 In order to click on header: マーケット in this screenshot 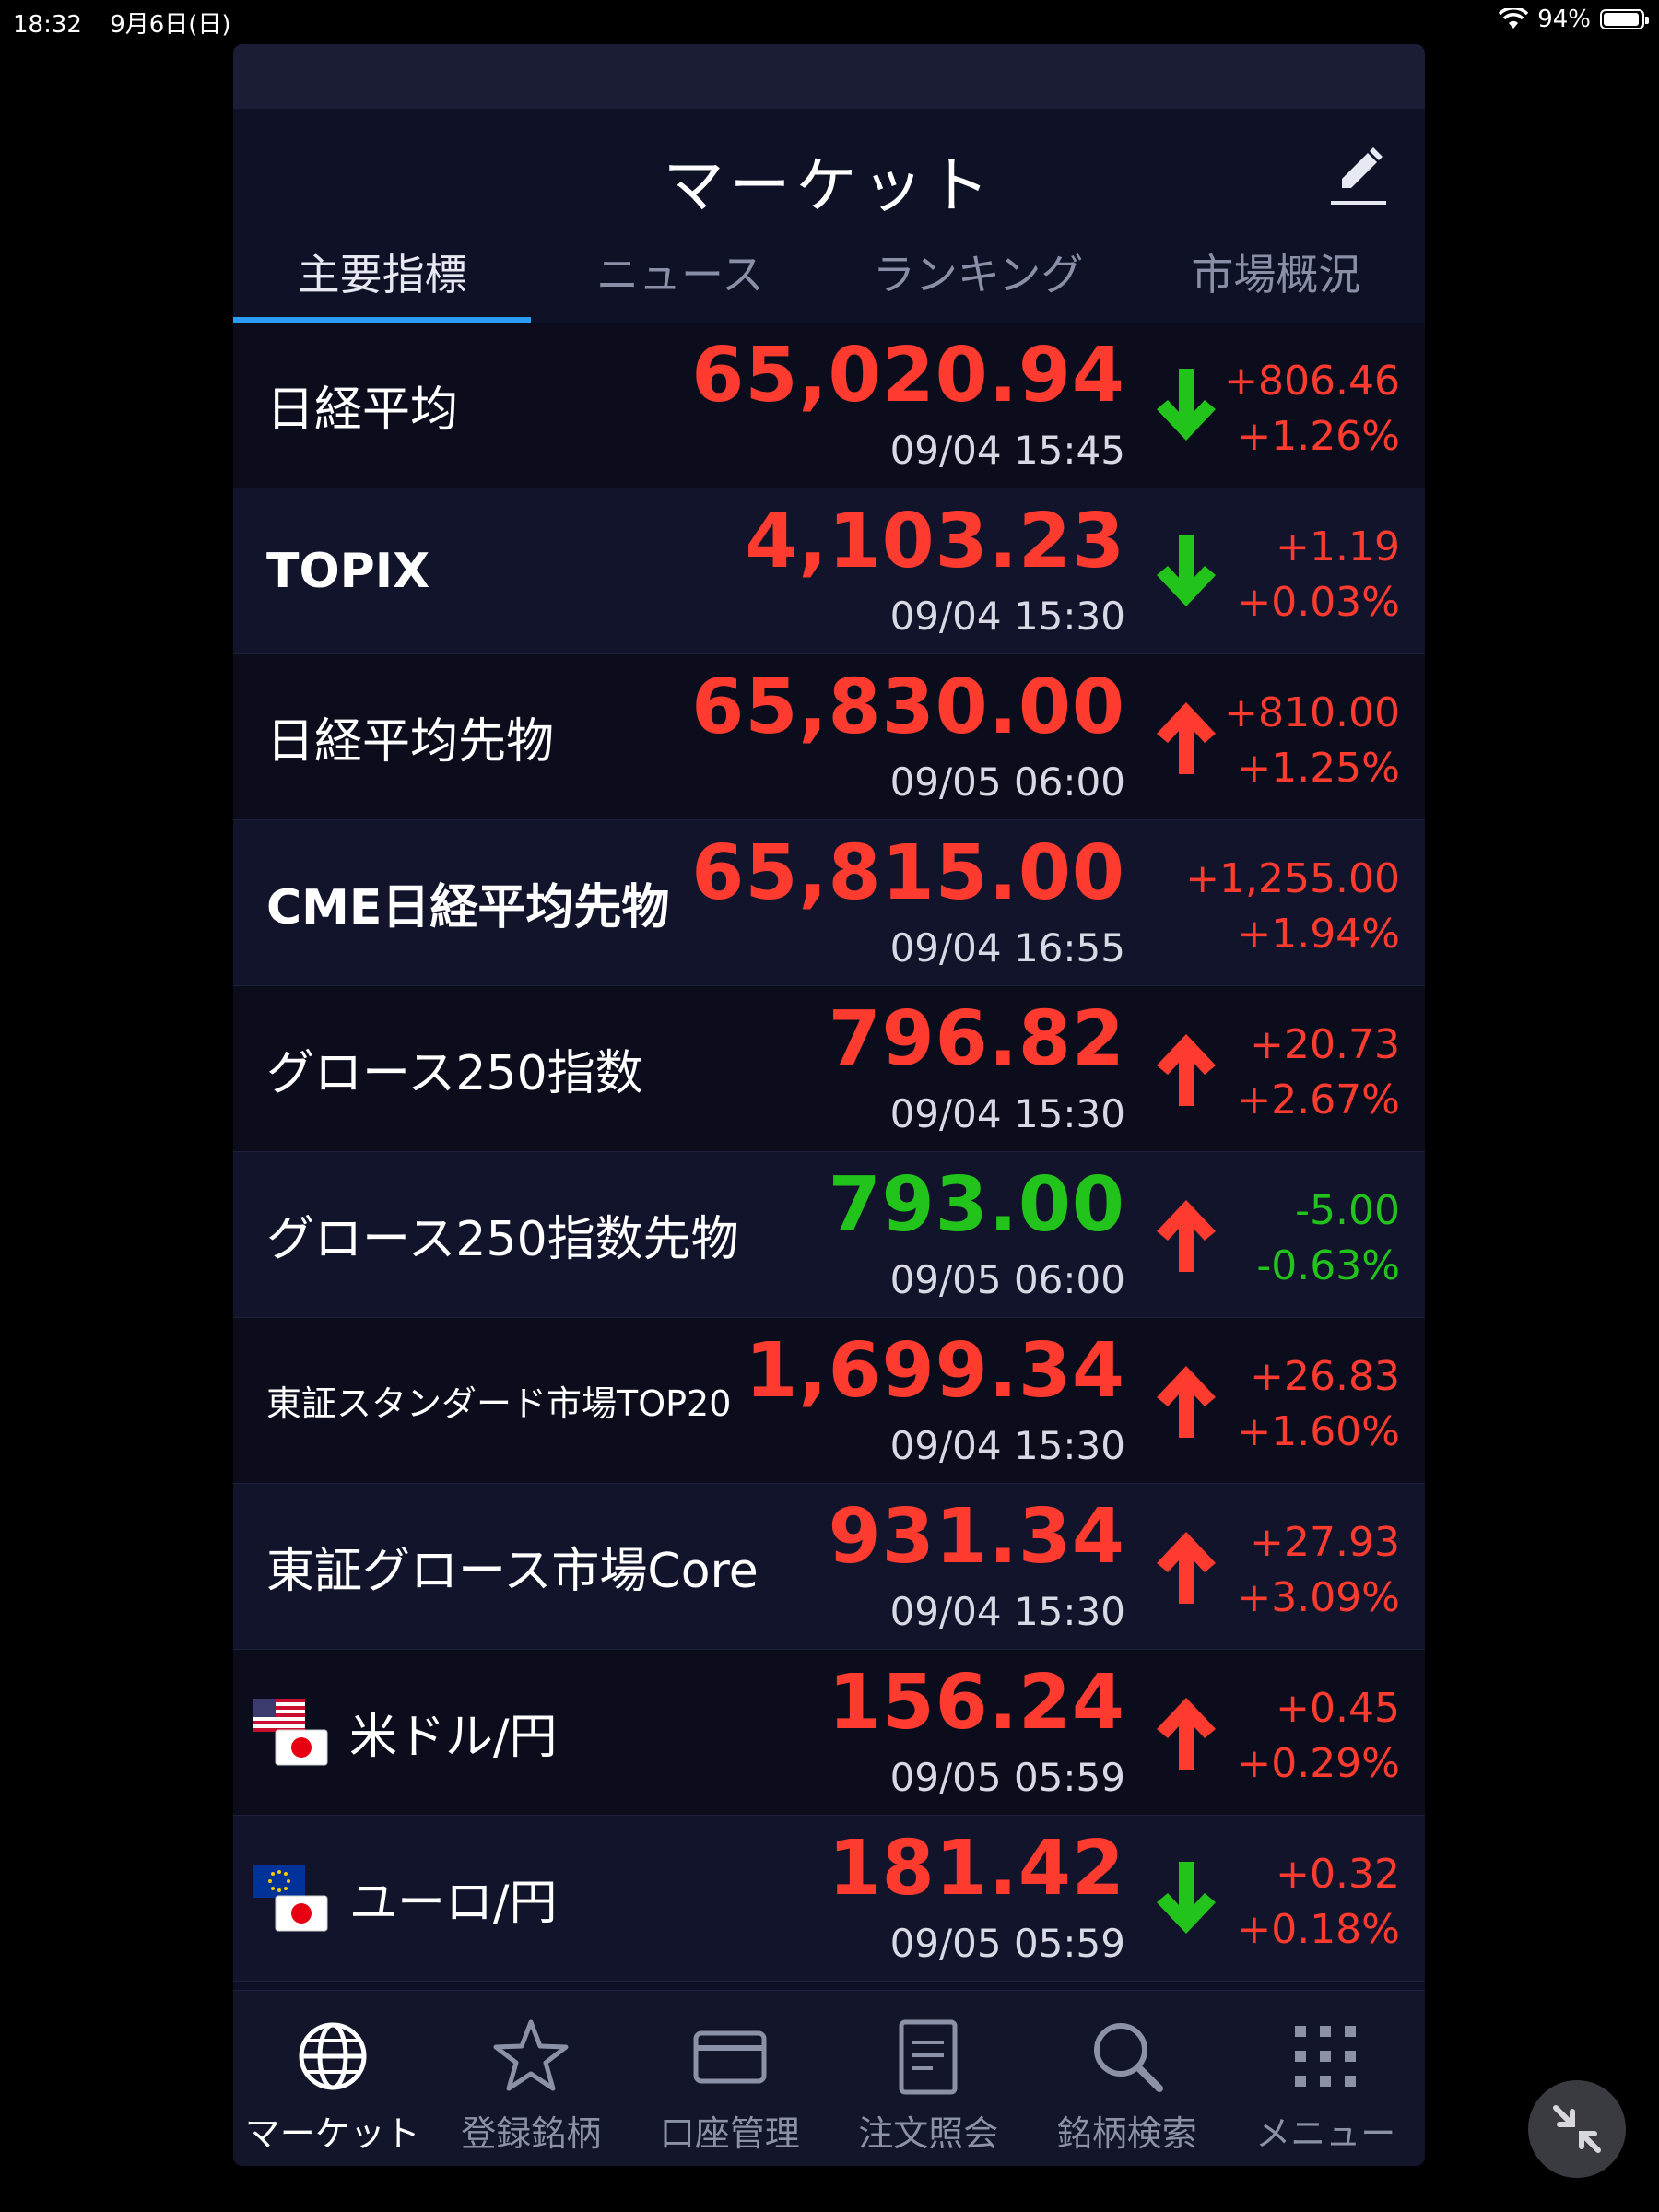, I will do `click(829, 173)`.